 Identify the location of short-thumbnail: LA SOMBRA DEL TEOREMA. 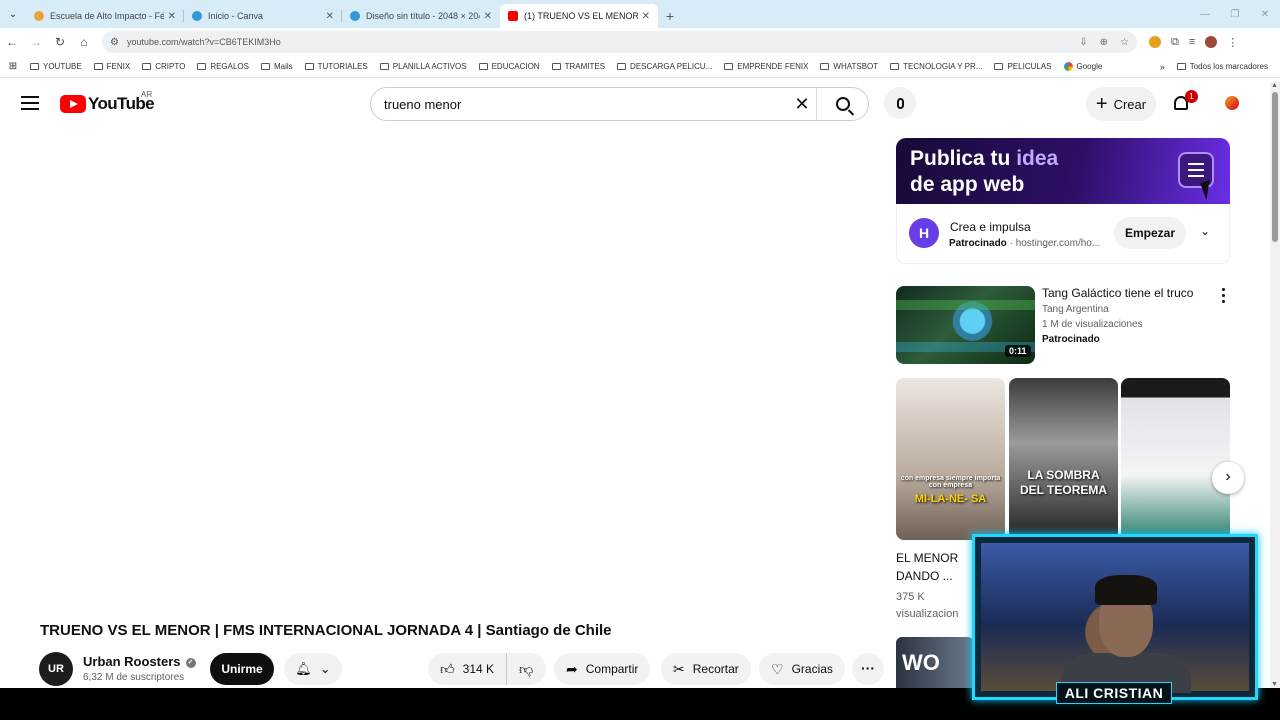
(1063, 459).